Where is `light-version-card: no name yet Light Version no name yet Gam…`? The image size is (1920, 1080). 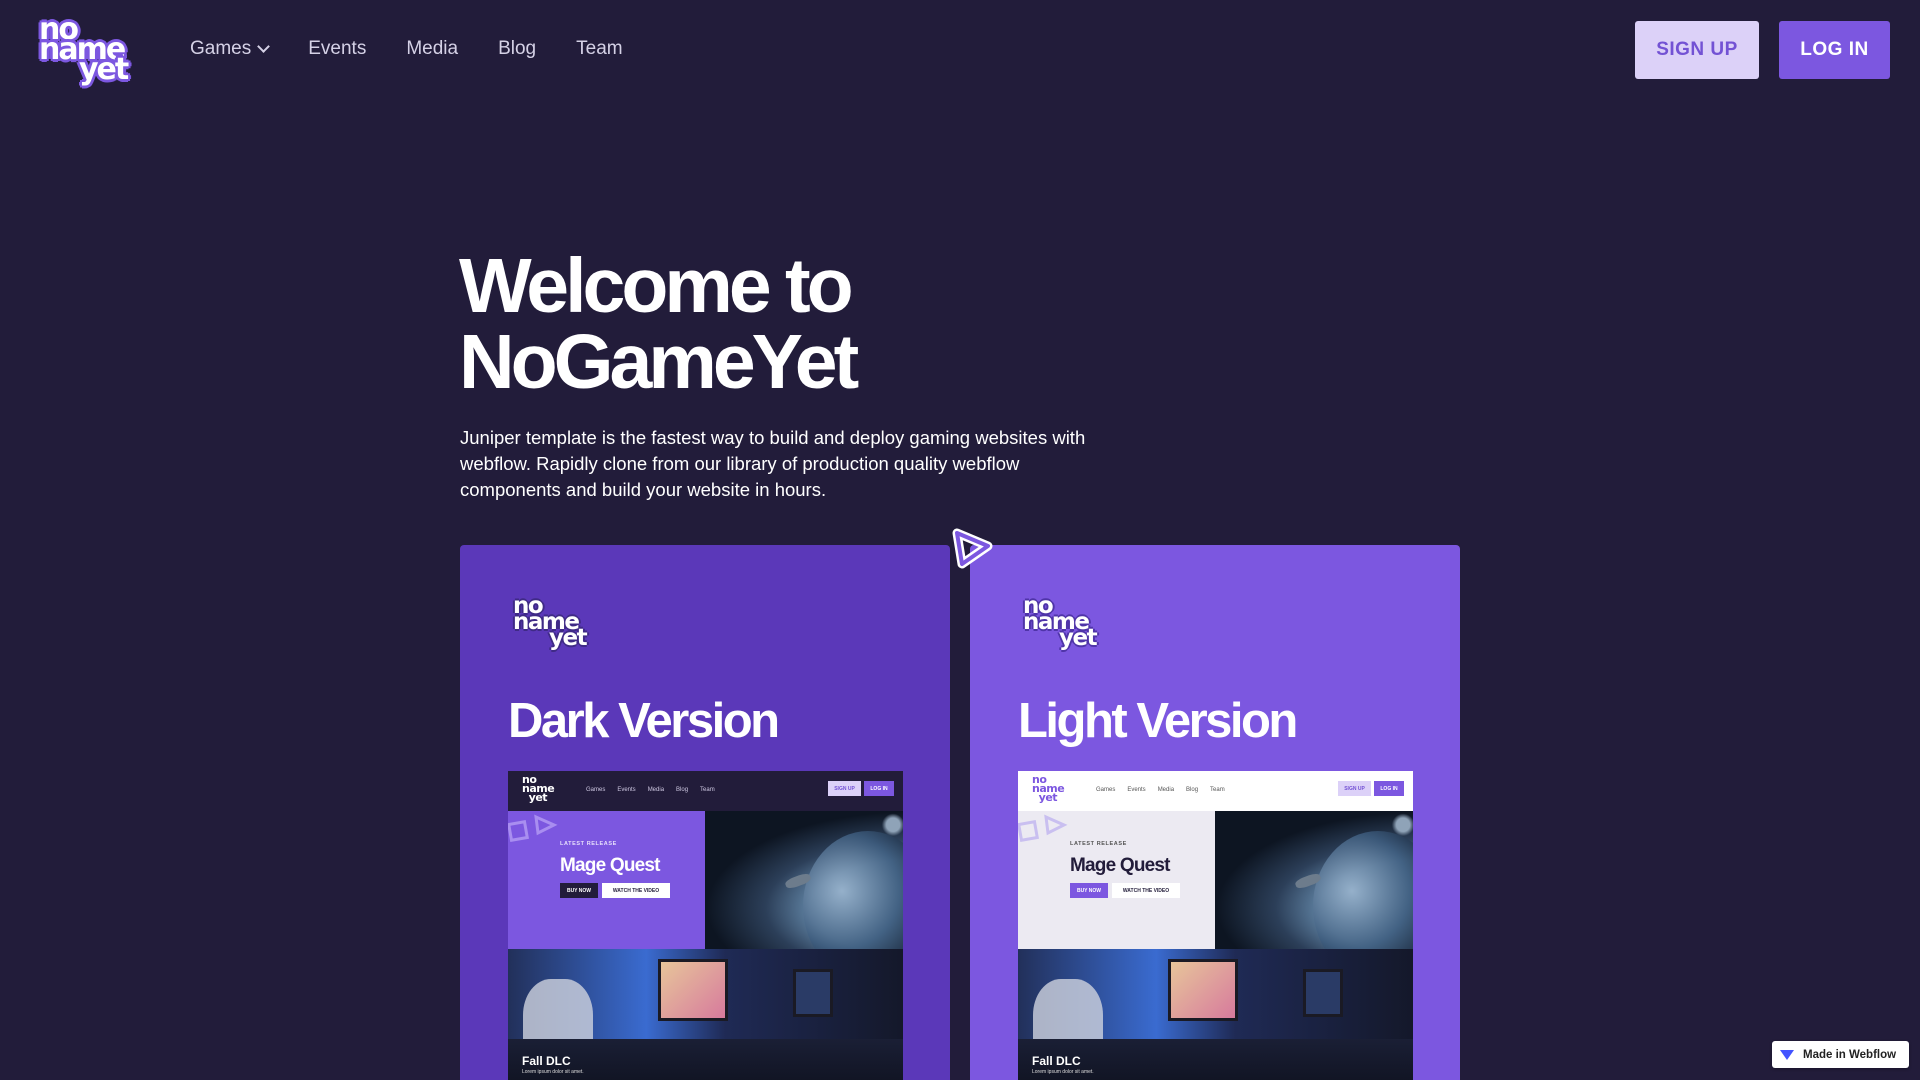 light-version-card: no name yet Light Version no name yet Gam… is located at coordinates (1215, 812).